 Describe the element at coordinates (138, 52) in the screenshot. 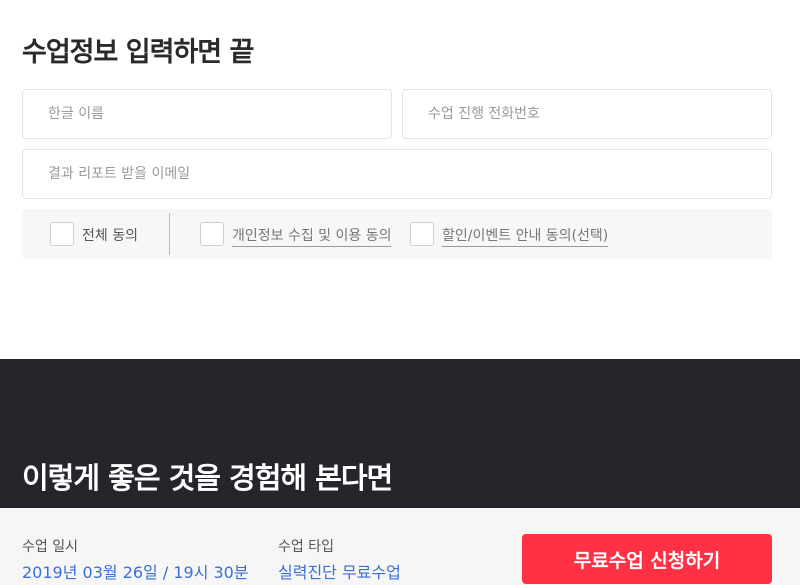

I see `form-title: 수업정보 입력하면 끝` at that location.